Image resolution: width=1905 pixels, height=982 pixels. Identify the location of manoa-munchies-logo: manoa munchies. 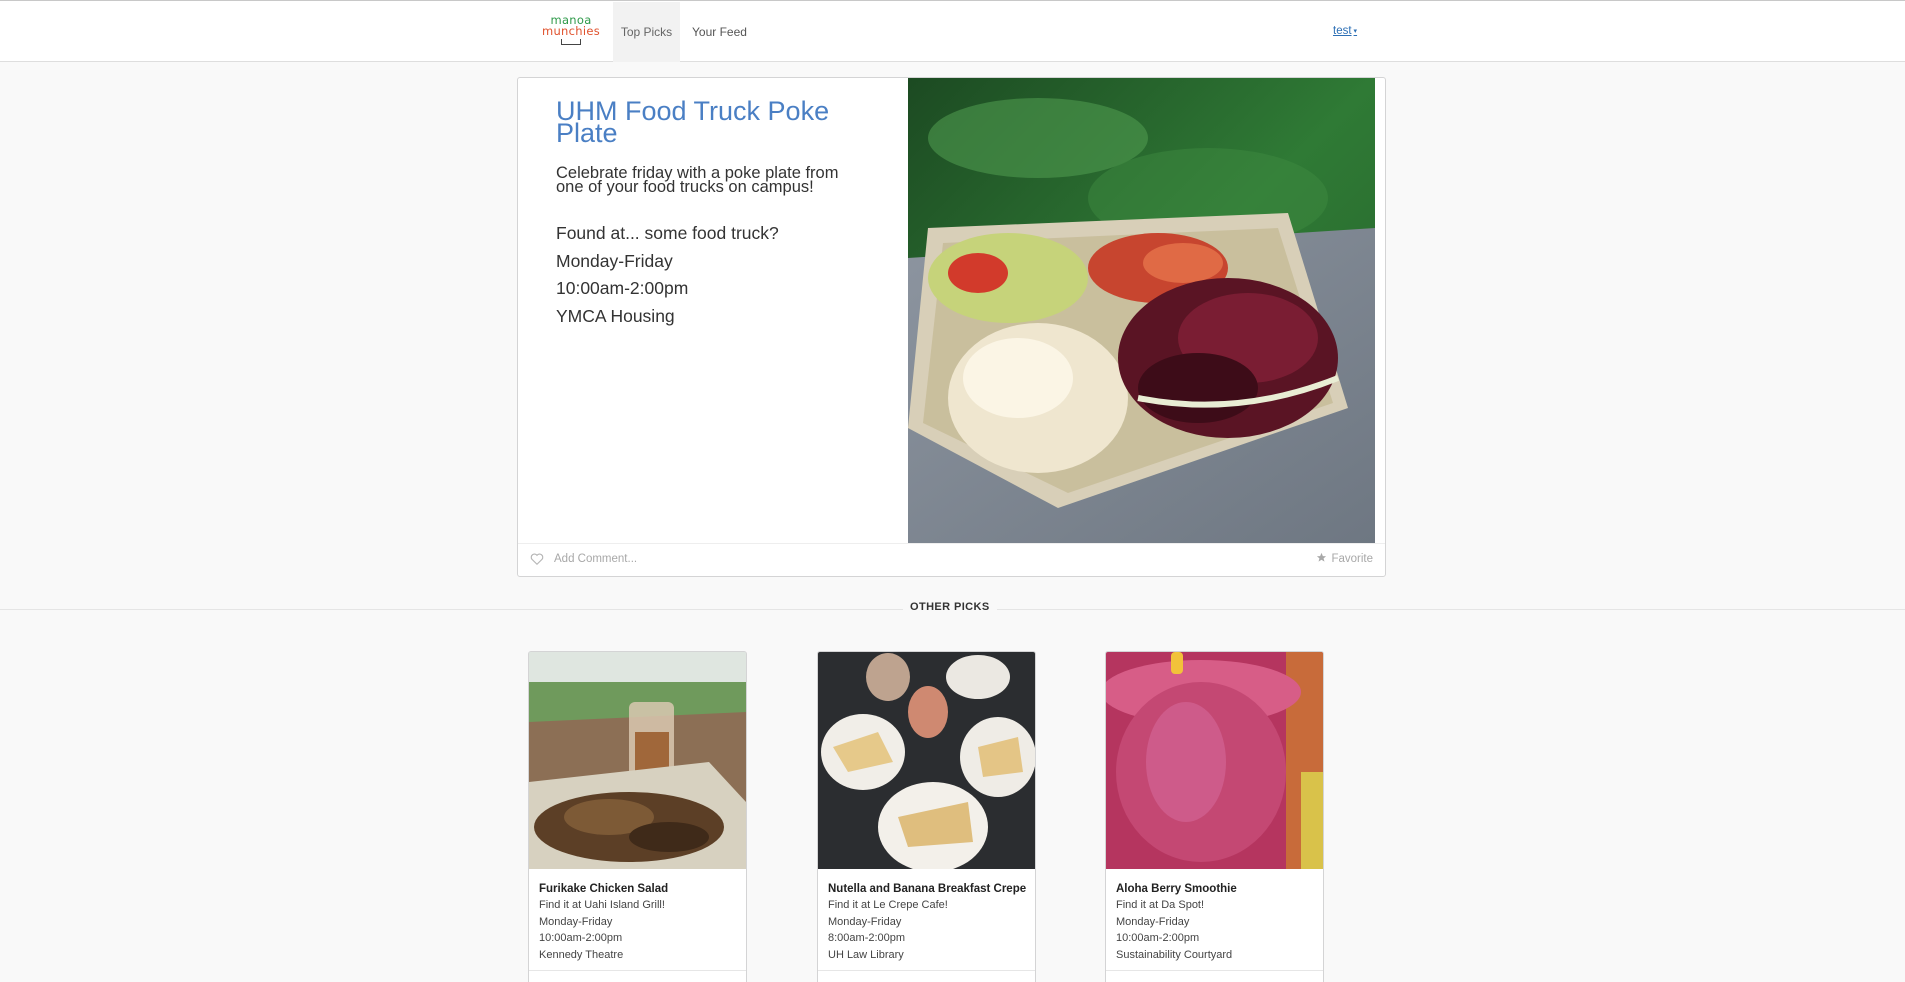
(571, 31).